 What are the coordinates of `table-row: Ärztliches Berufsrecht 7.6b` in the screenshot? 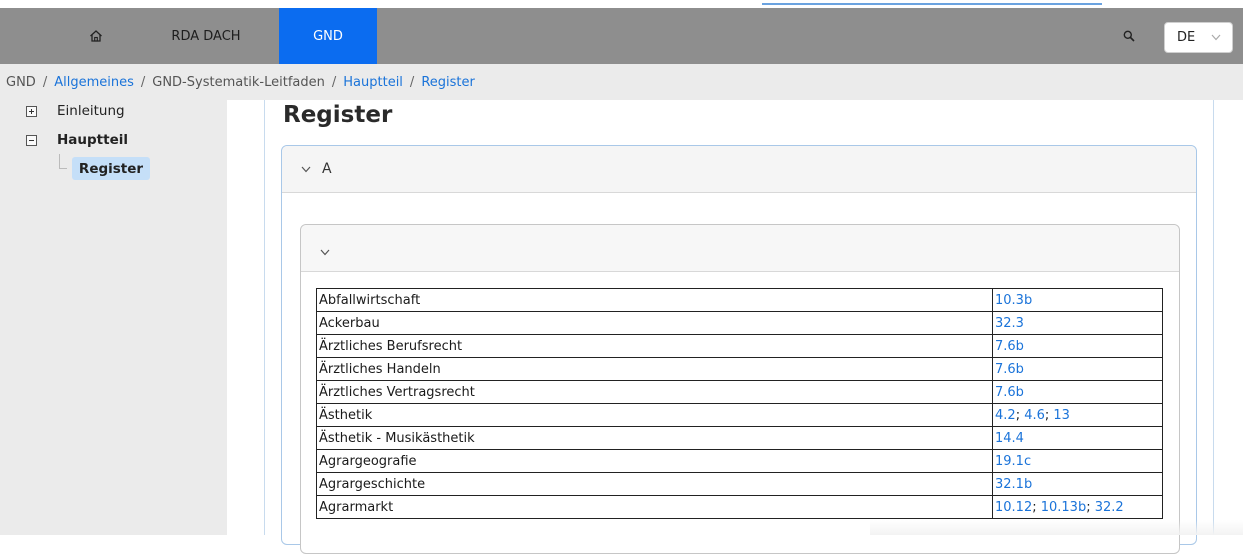 It's located at (739, 346).